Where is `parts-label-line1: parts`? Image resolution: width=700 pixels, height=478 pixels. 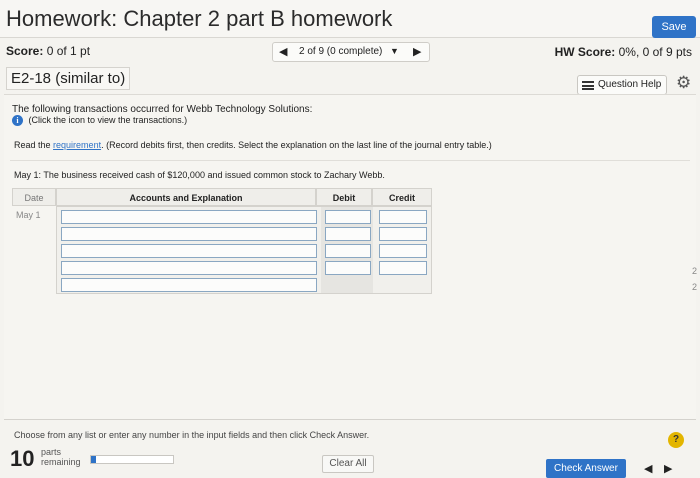
parts-label-line1: parts is located at coordinates (51, 452).